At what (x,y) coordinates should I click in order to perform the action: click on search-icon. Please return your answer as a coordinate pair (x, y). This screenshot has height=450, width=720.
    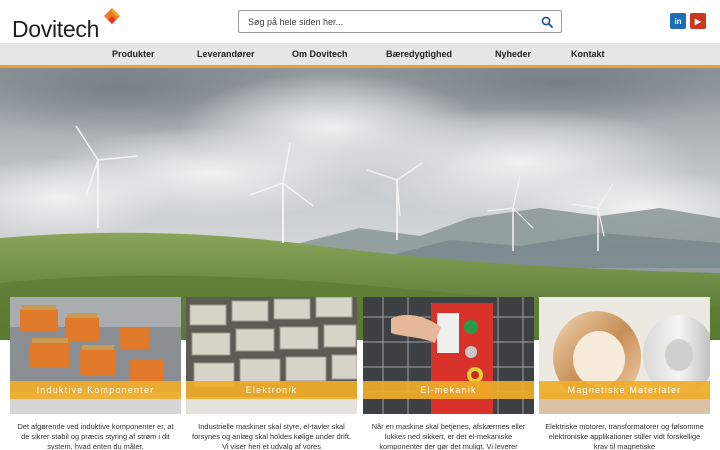
    Looking at the image, I should click on (547, 22).